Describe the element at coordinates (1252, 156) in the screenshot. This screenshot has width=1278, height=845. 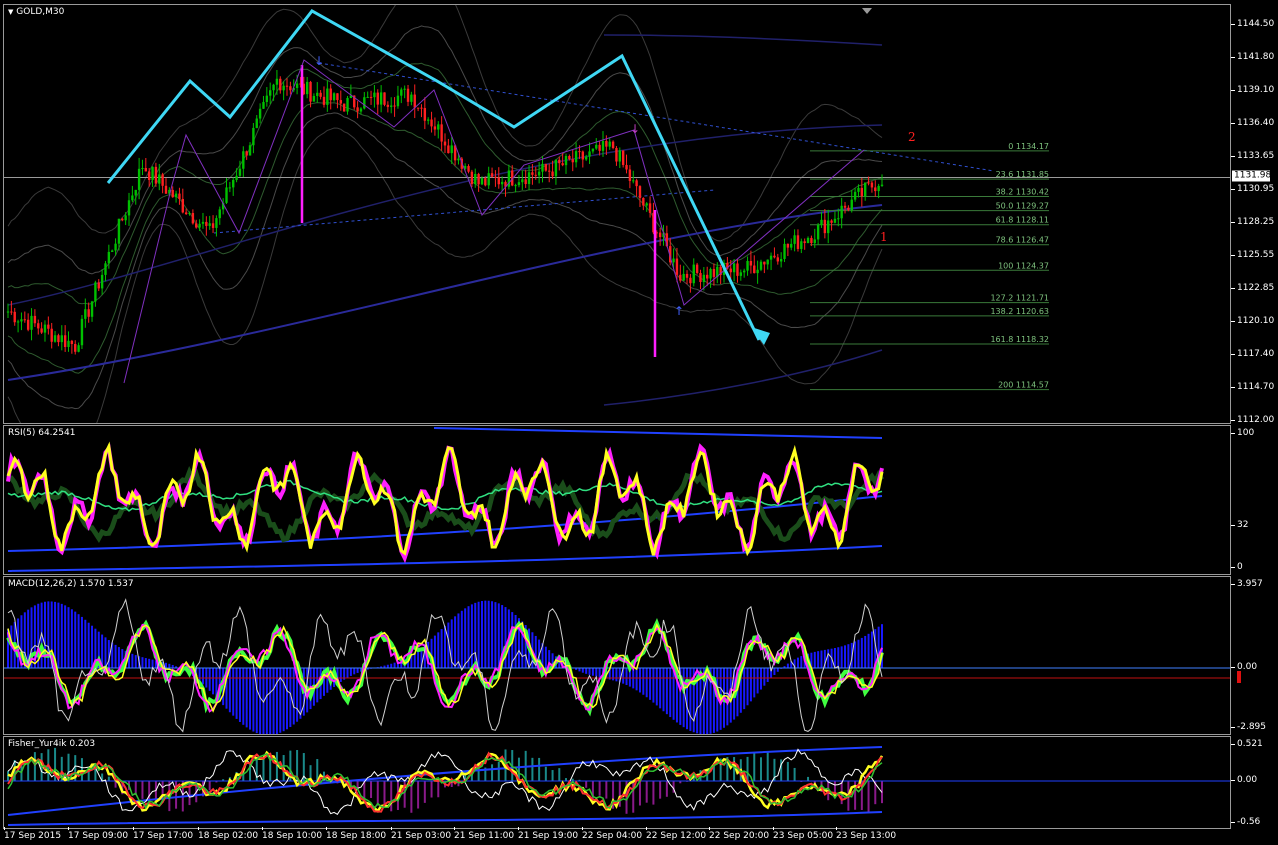
I see `price-axis-tick: 1133.65` at that location.